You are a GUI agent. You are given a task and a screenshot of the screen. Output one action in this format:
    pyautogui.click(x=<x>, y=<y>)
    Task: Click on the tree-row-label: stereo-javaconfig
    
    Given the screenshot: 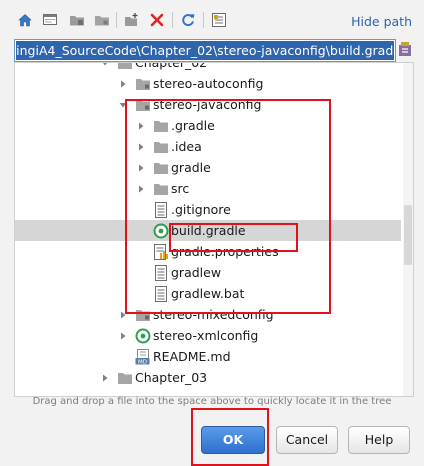 What is the action you would take?
    pyautogui.click(x=207, y=104)
    